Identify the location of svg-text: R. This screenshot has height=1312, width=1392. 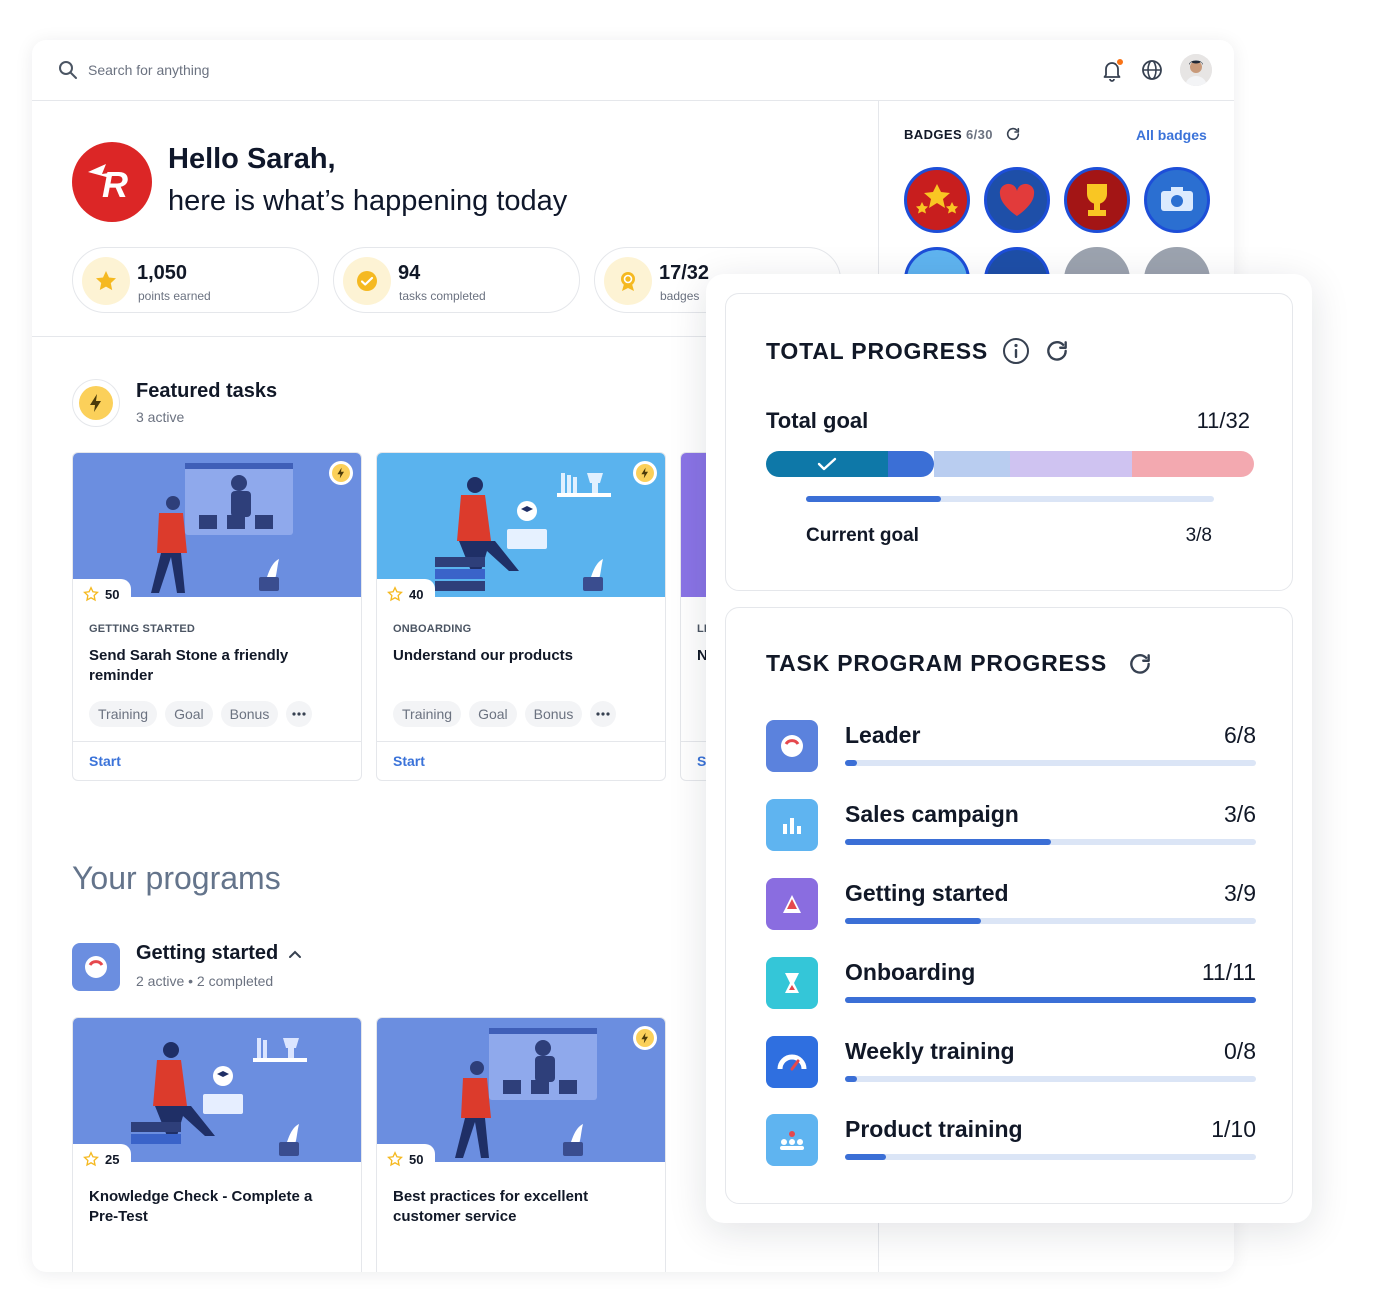
(115, 184).